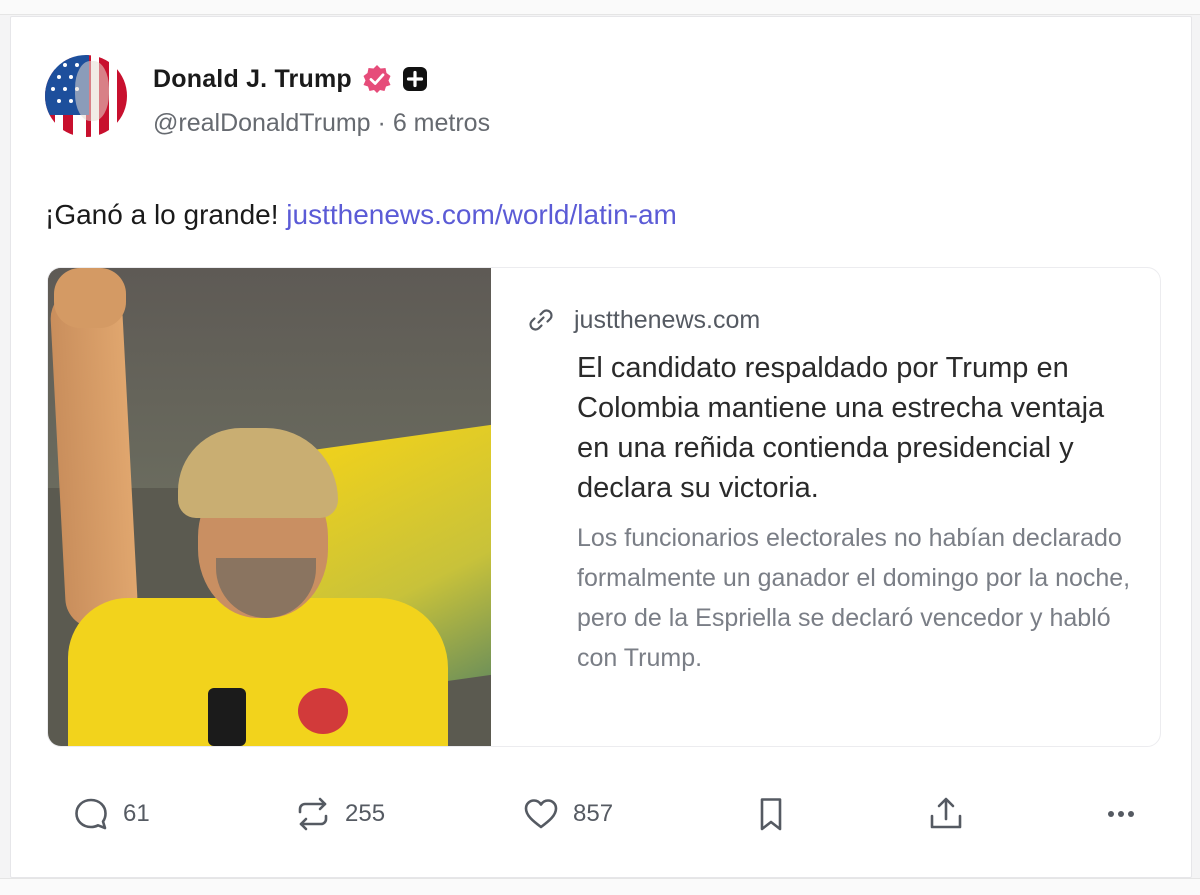 The height and width of the screenshot is (895, 1200). I want to click on like-button: 857, so click(567, 814).